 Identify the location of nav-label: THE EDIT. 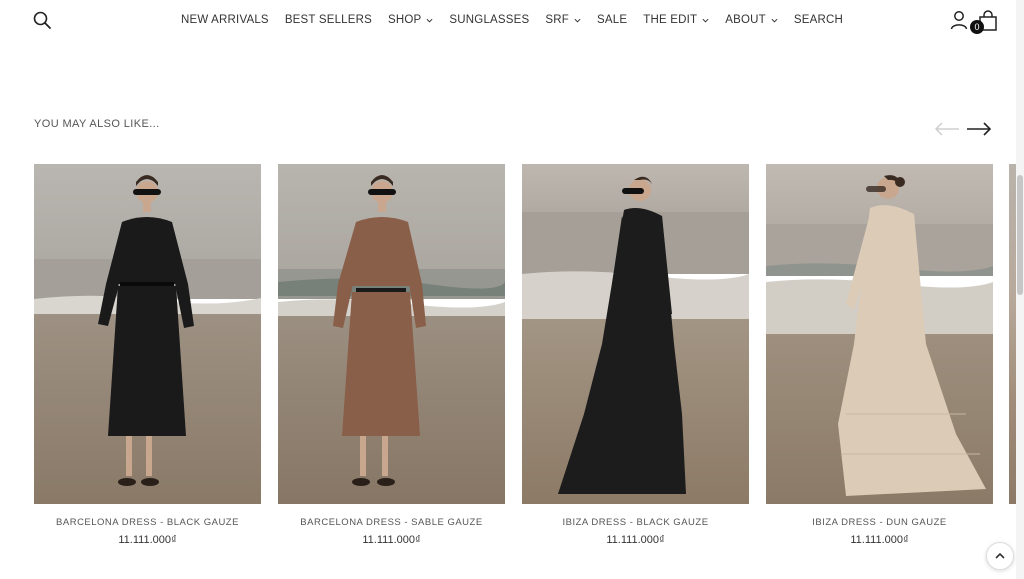
(670, 20).